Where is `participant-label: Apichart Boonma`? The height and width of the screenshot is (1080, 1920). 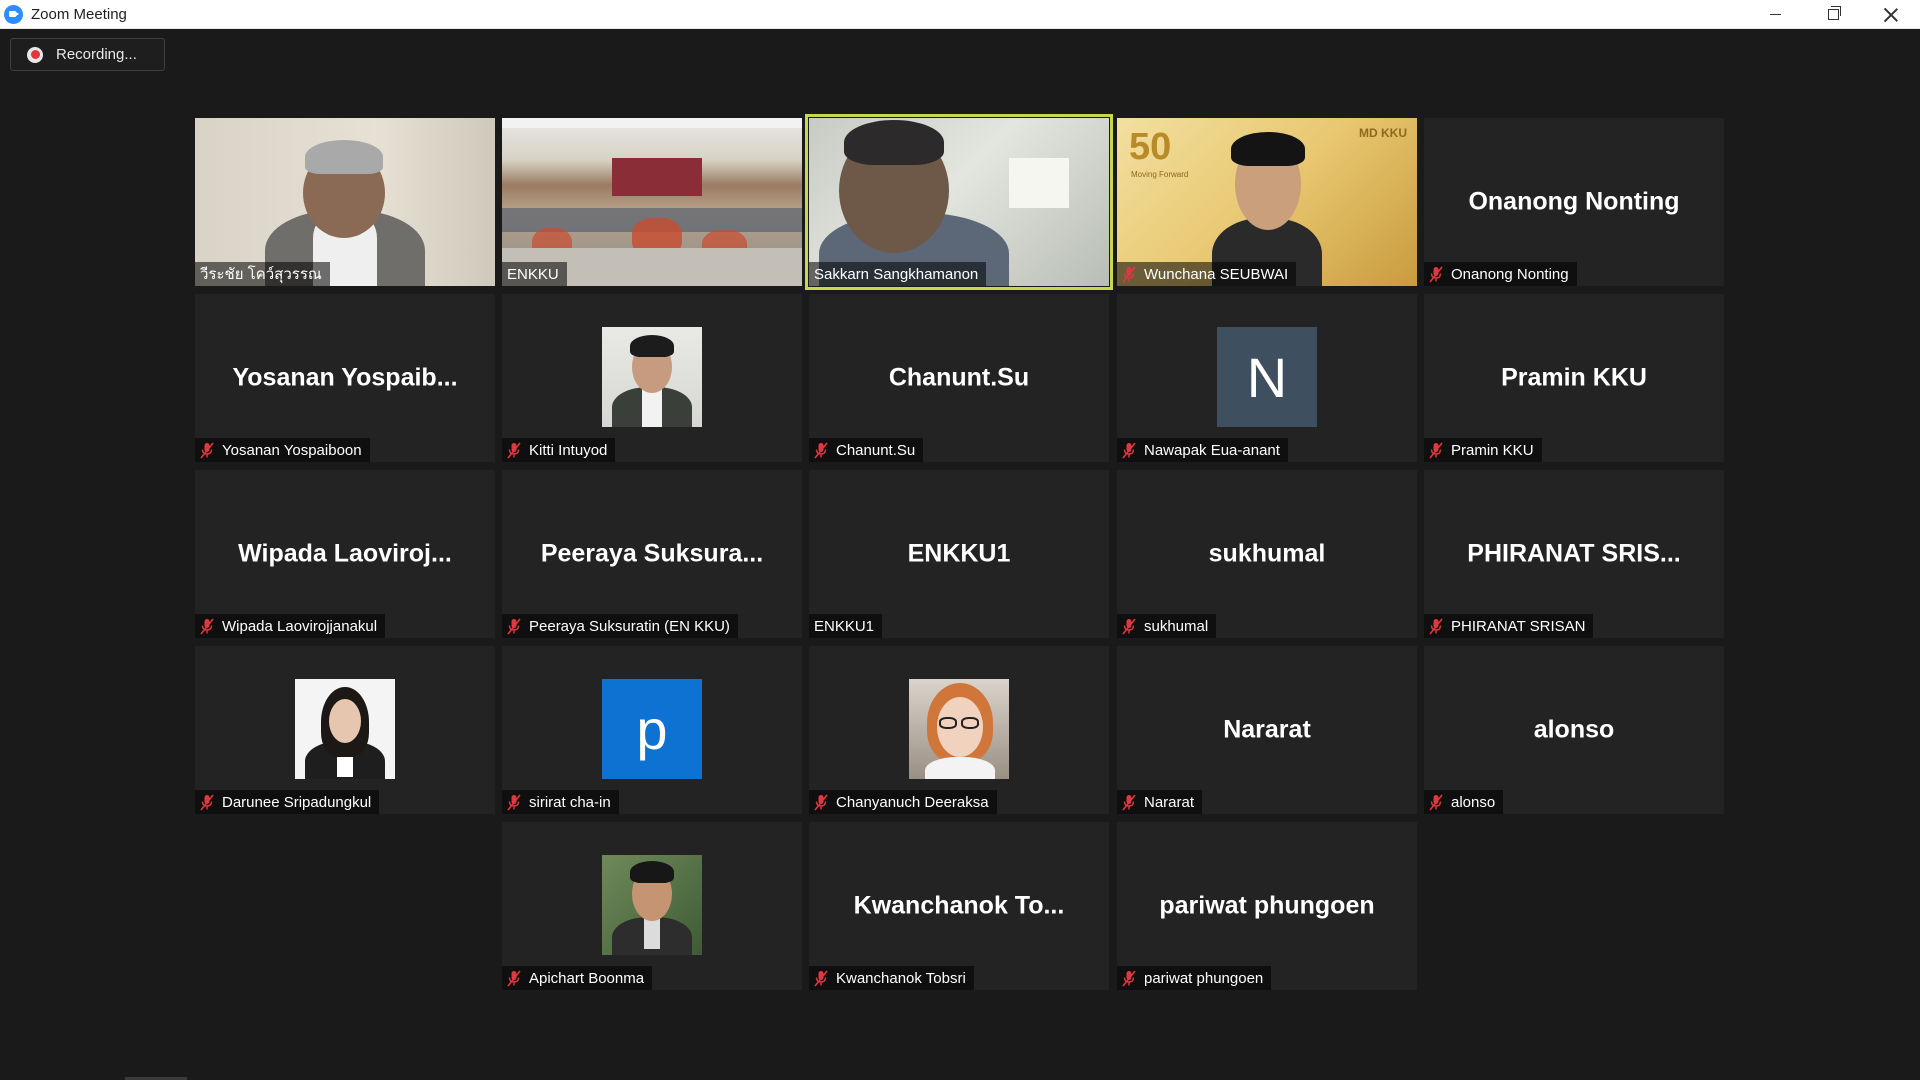 participant-label: Apichart Boonma is located at coordinates (587, 978).